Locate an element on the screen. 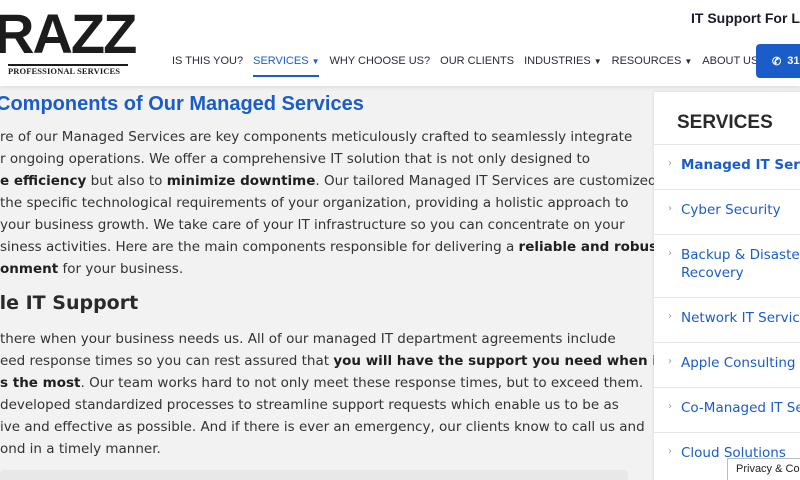 Image resolution: width=800 pixels, height=480 pixels. section-heading: Components of Our Managed Services is located at coordinates (182, 104).